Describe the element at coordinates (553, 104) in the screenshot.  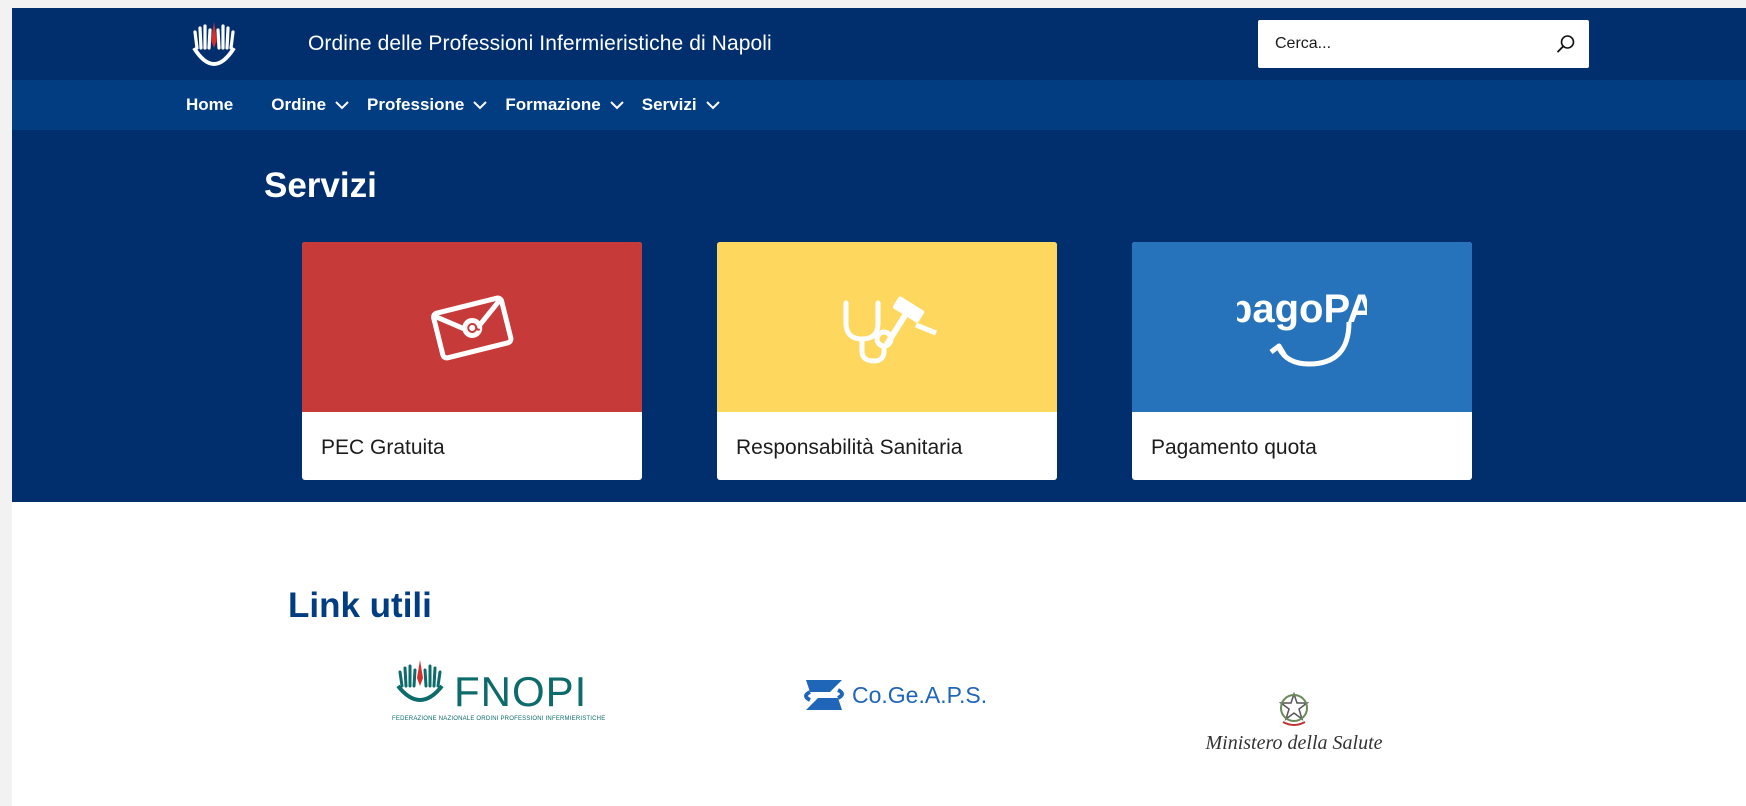
I see `nav-item-label: Formazione` at that location.